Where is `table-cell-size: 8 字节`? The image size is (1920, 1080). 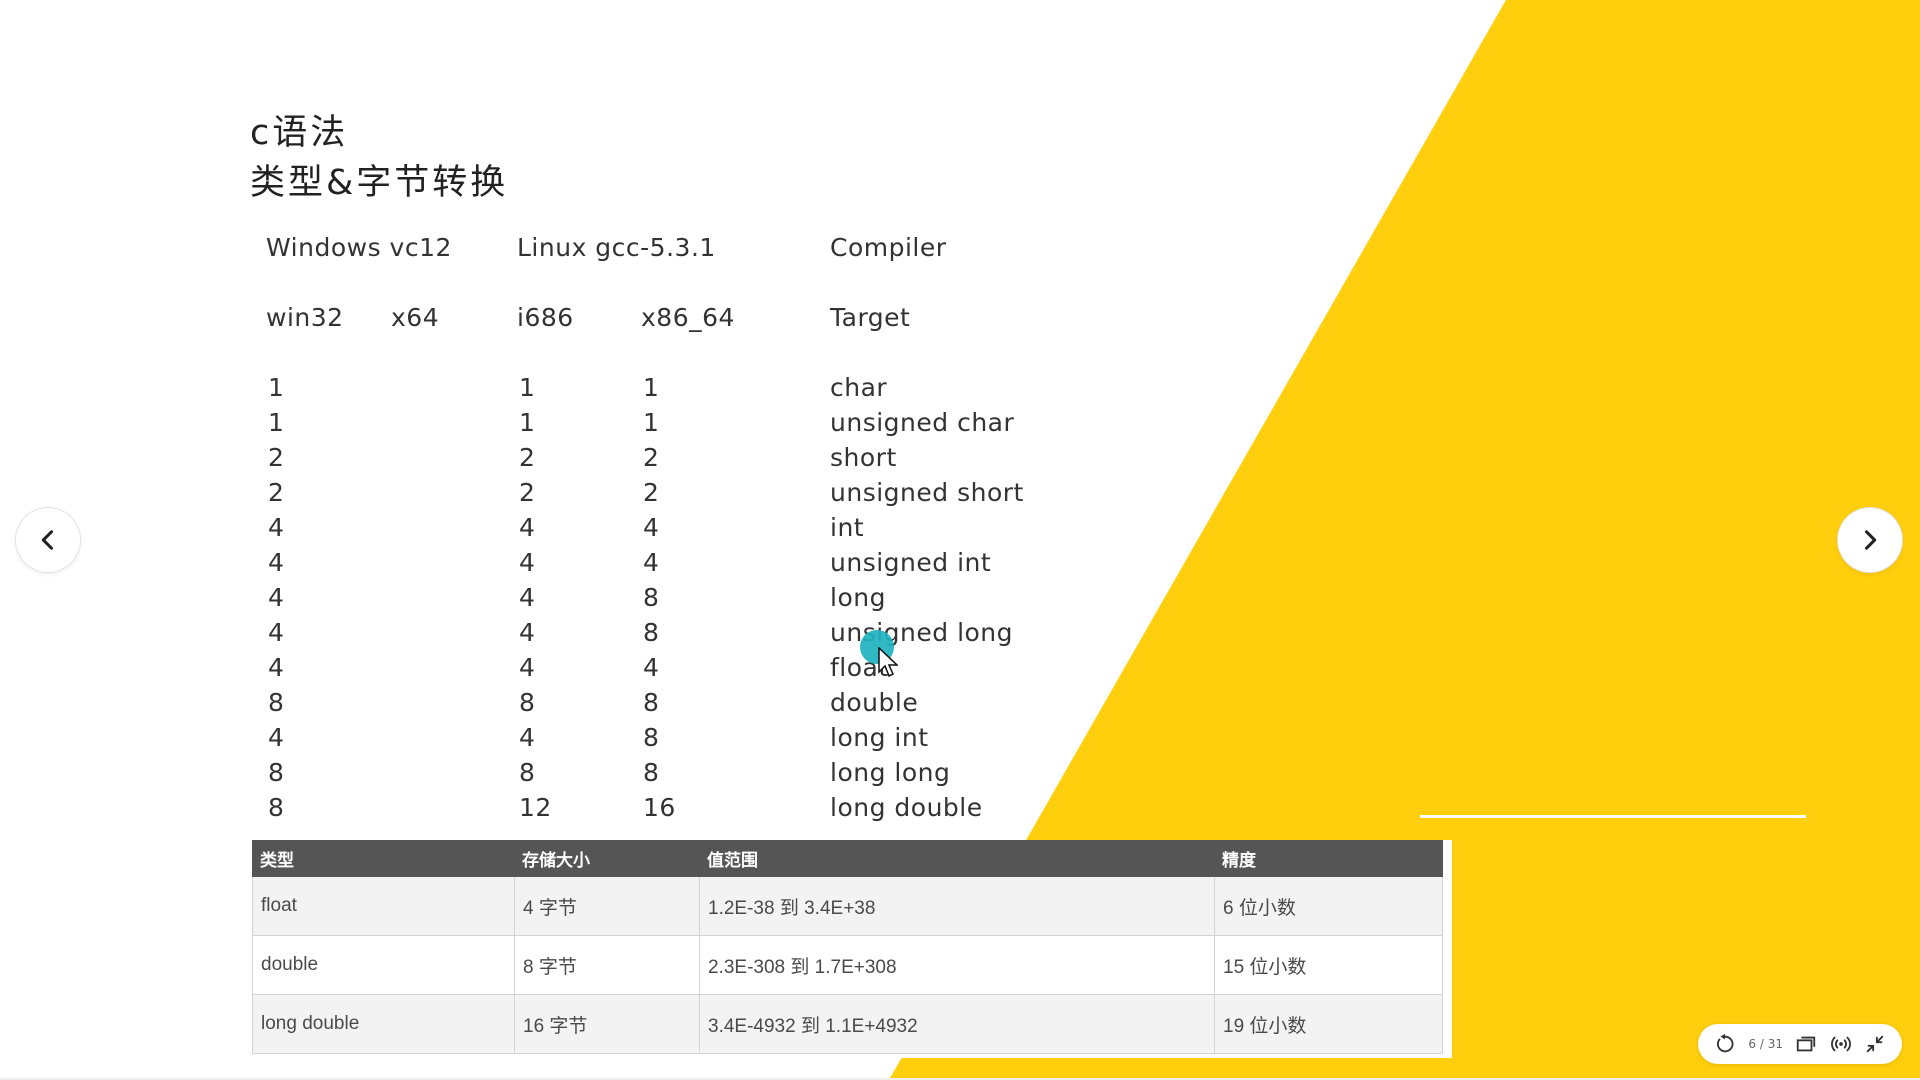
table-cell-size: 8 字节 is located at coordinates (607, 965).